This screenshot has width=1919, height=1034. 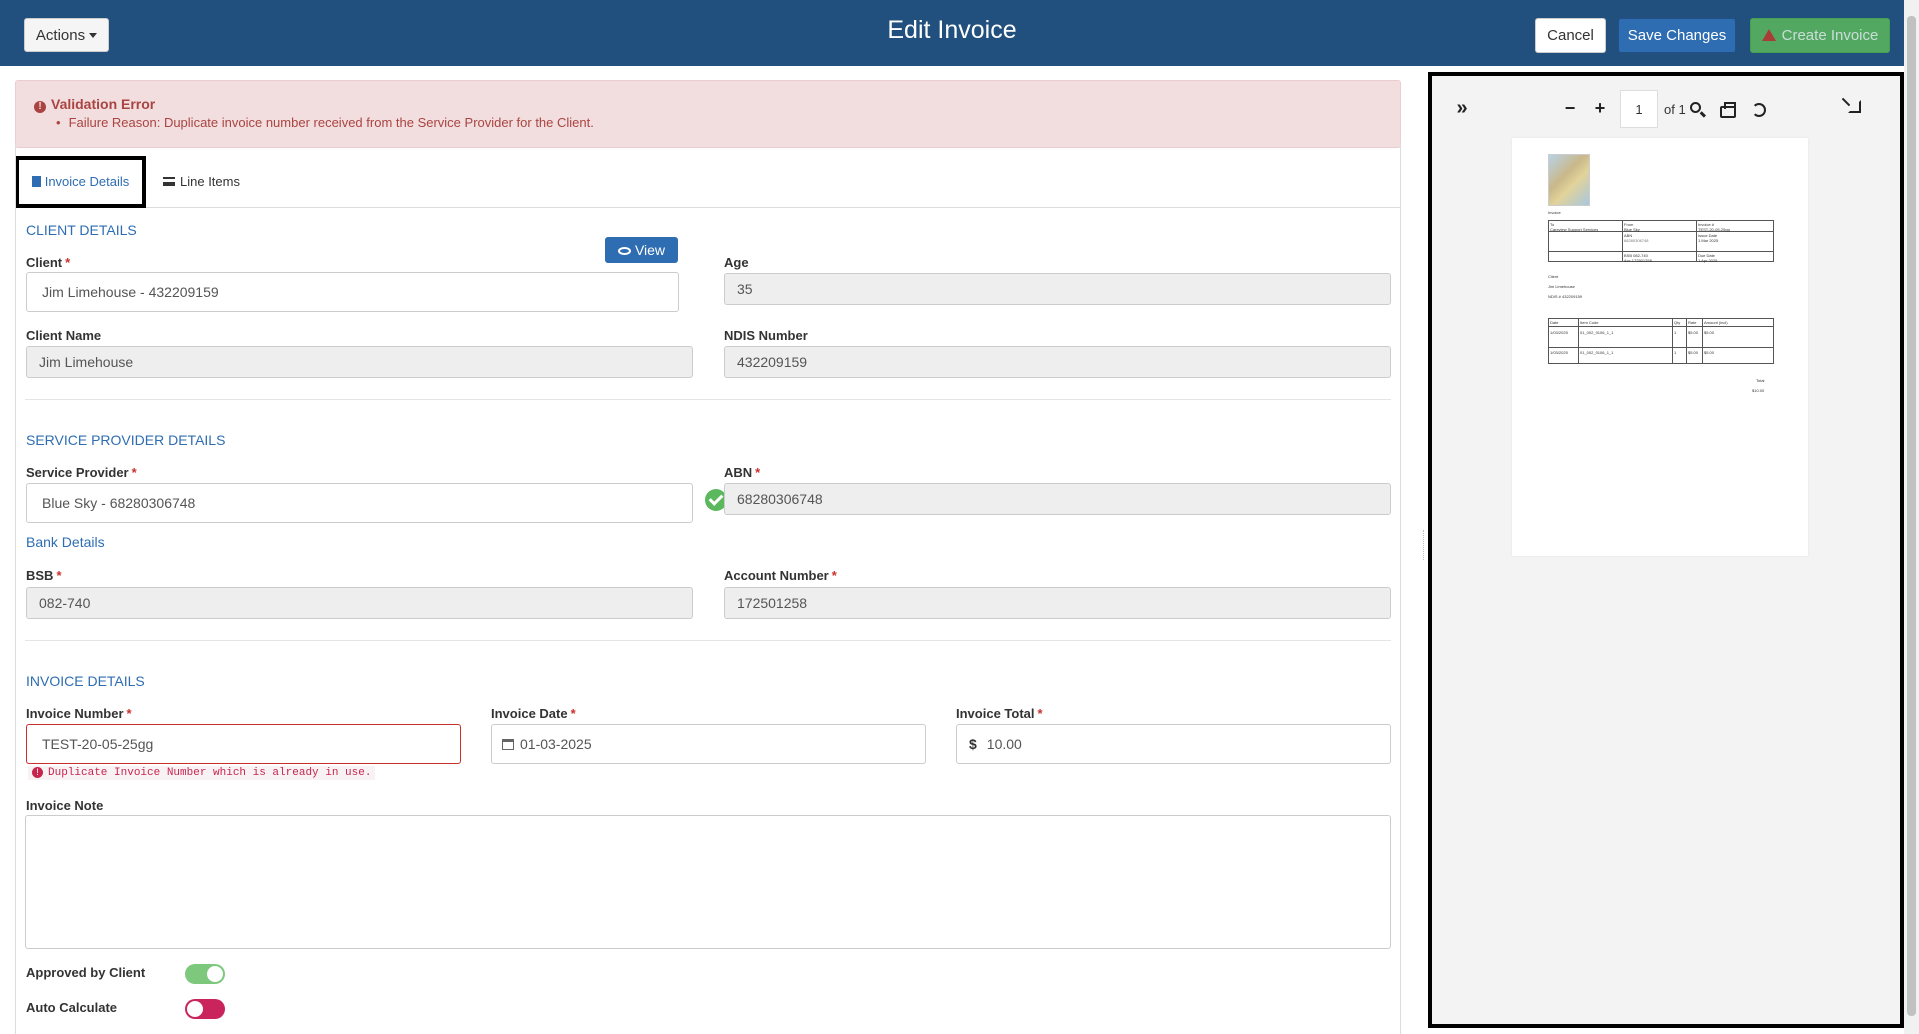 What do you see at coordinates (1057, 499) in the screenshot?
I see `abn-field: 68280306748` at bounding box center [1057, 499].